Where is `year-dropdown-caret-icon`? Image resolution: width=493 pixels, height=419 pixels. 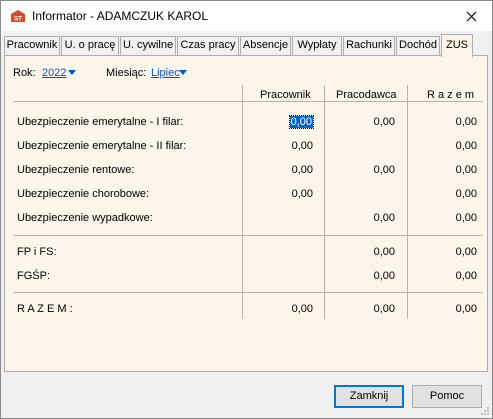
year-dropdown-caret-icon is located at coordinates (72, 72).